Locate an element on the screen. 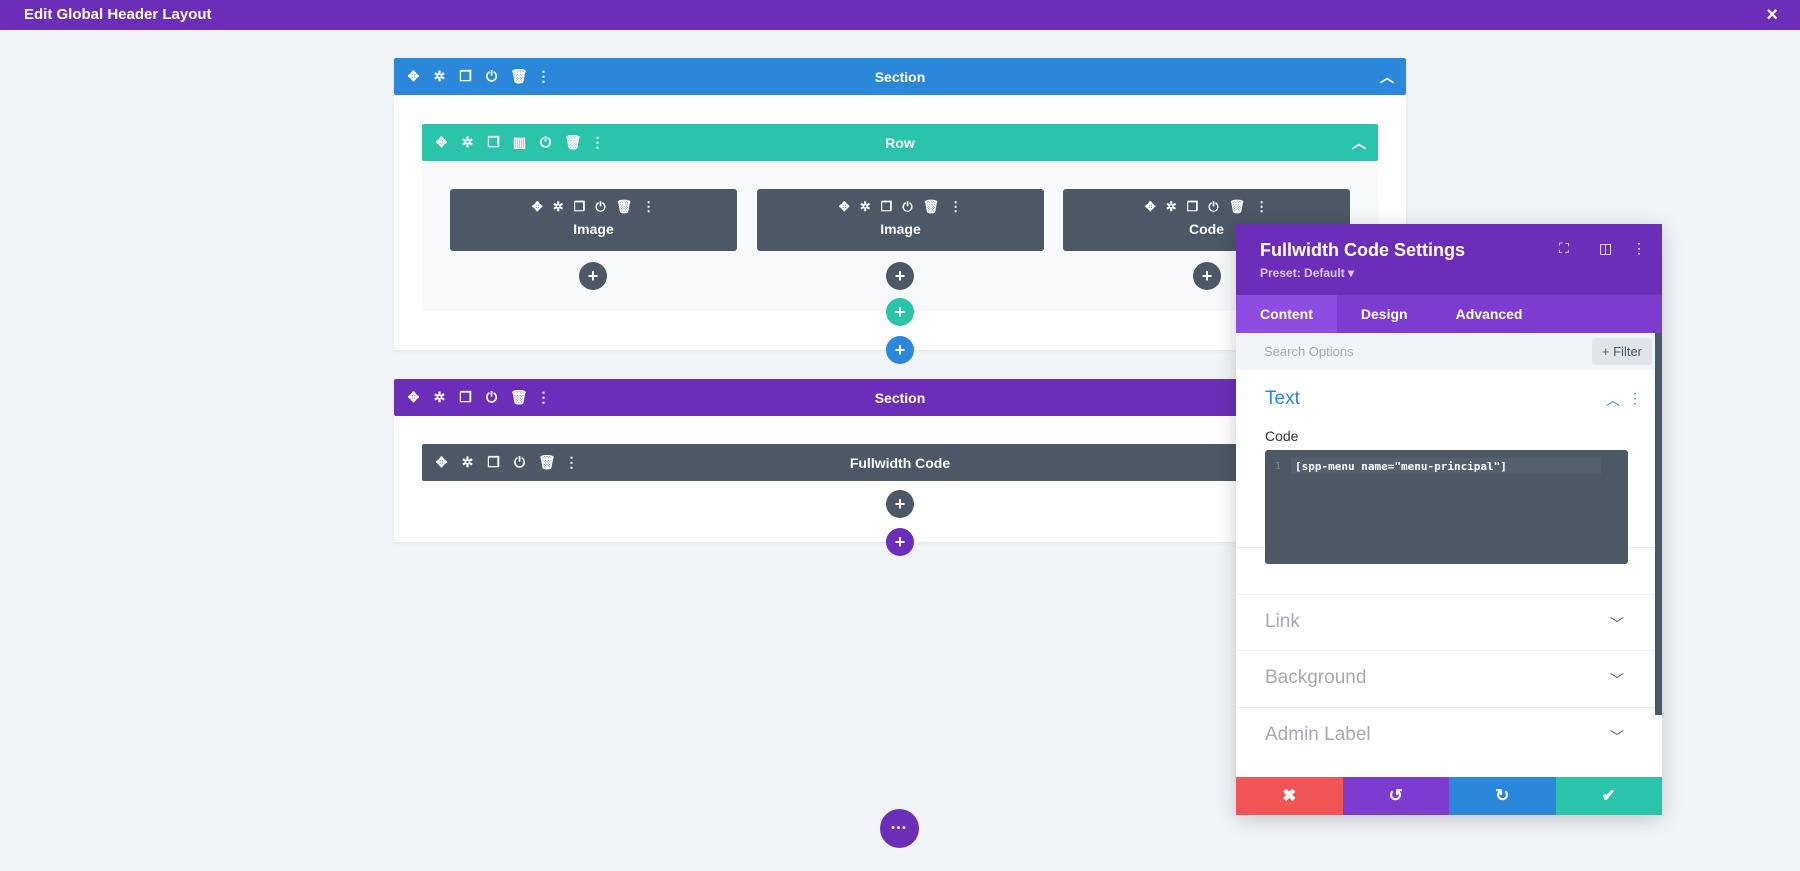  section-1-header: ✥ ✲ ❐ ⏻ 🗑 ⋮ Section ︿ is located at coordinates (900, 76).